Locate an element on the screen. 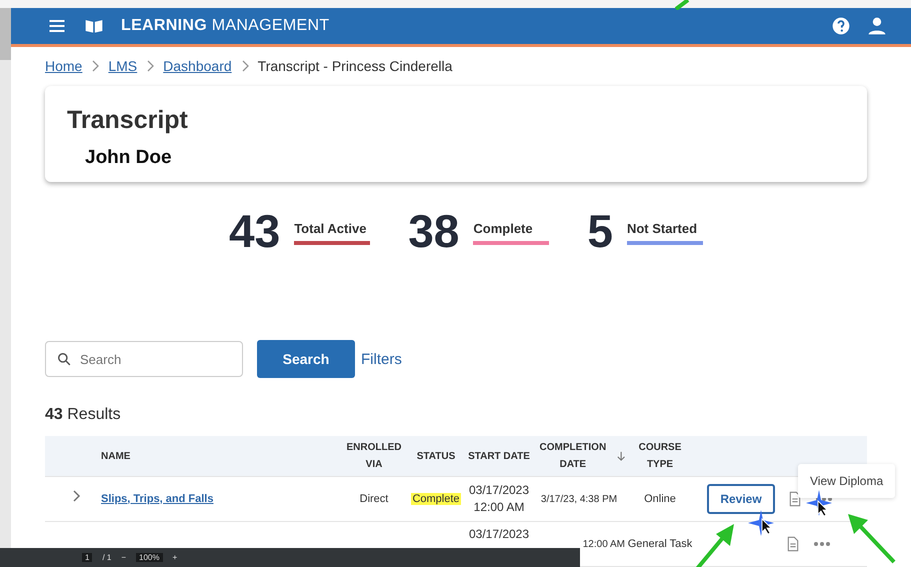 The image size is (911, 567). stat-label: Not Started is located at coordinates (664, 233).